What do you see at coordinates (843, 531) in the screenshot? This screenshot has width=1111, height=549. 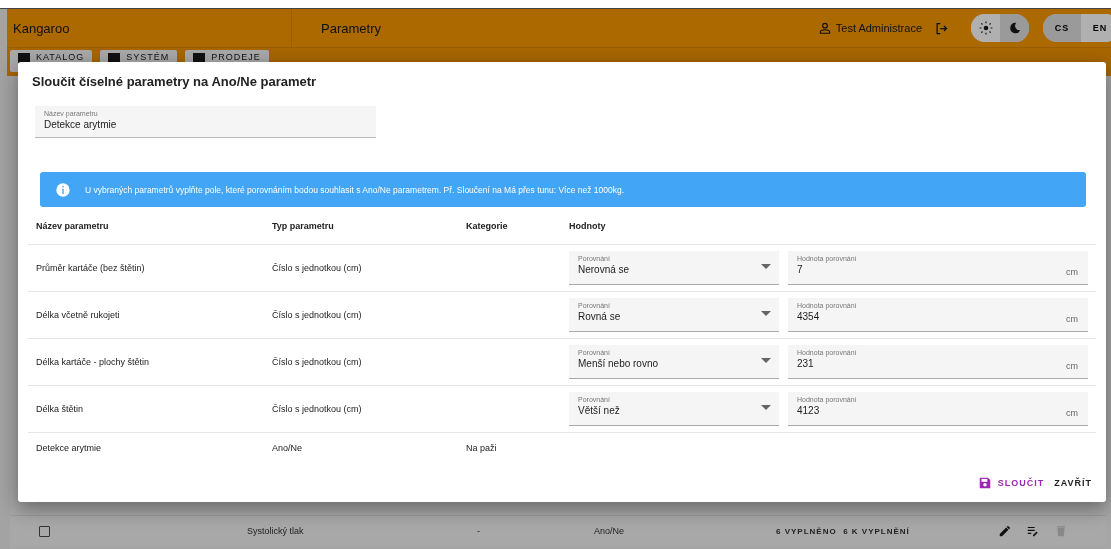 I see `fill-count: 6 VYPLNĚNO 6 K VYPLNĚNÍ` at bounding box center [843, 531].